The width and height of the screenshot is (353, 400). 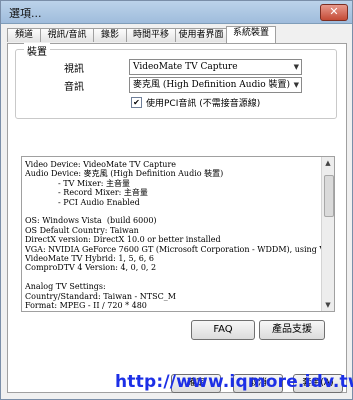 I want to click on tab-strip: 頻道 視訊/音訊 錄影 時間平移 使用者界面 系統裝置, so click(x=177, y=34).